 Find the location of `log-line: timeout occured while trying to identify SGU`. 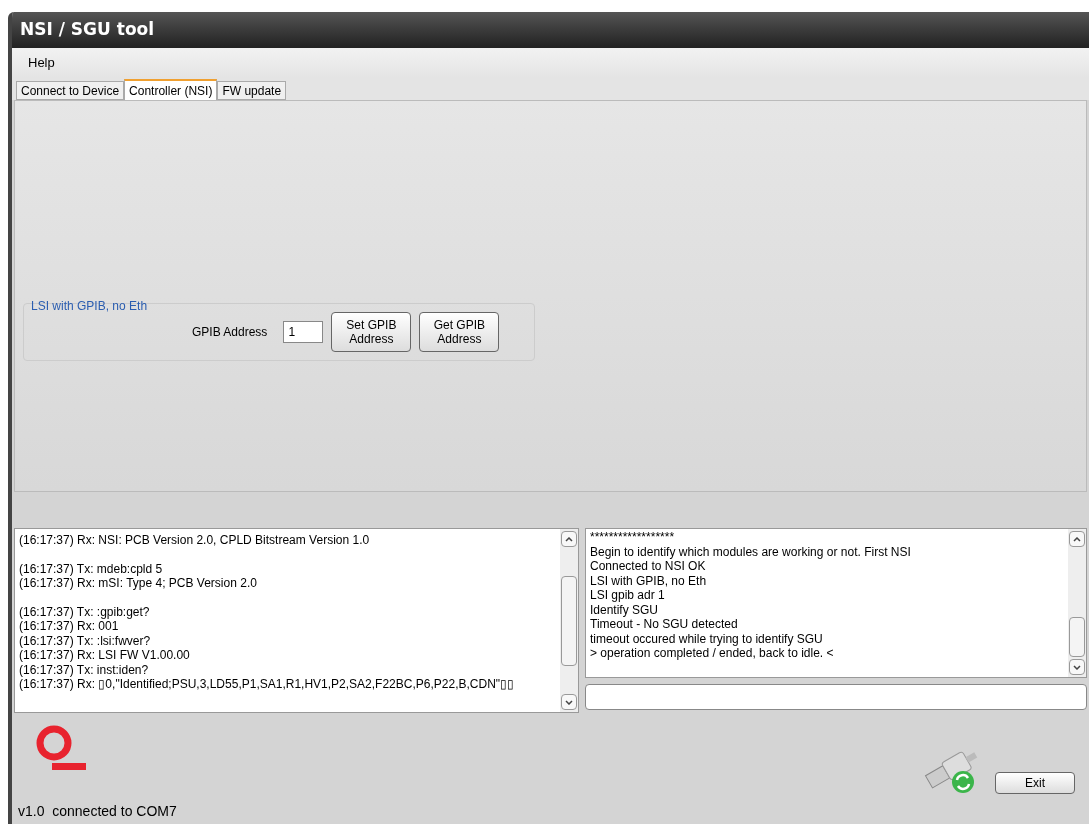

log-line: timeout occured while trying to identify SGU is located at coordinates (707, 638).